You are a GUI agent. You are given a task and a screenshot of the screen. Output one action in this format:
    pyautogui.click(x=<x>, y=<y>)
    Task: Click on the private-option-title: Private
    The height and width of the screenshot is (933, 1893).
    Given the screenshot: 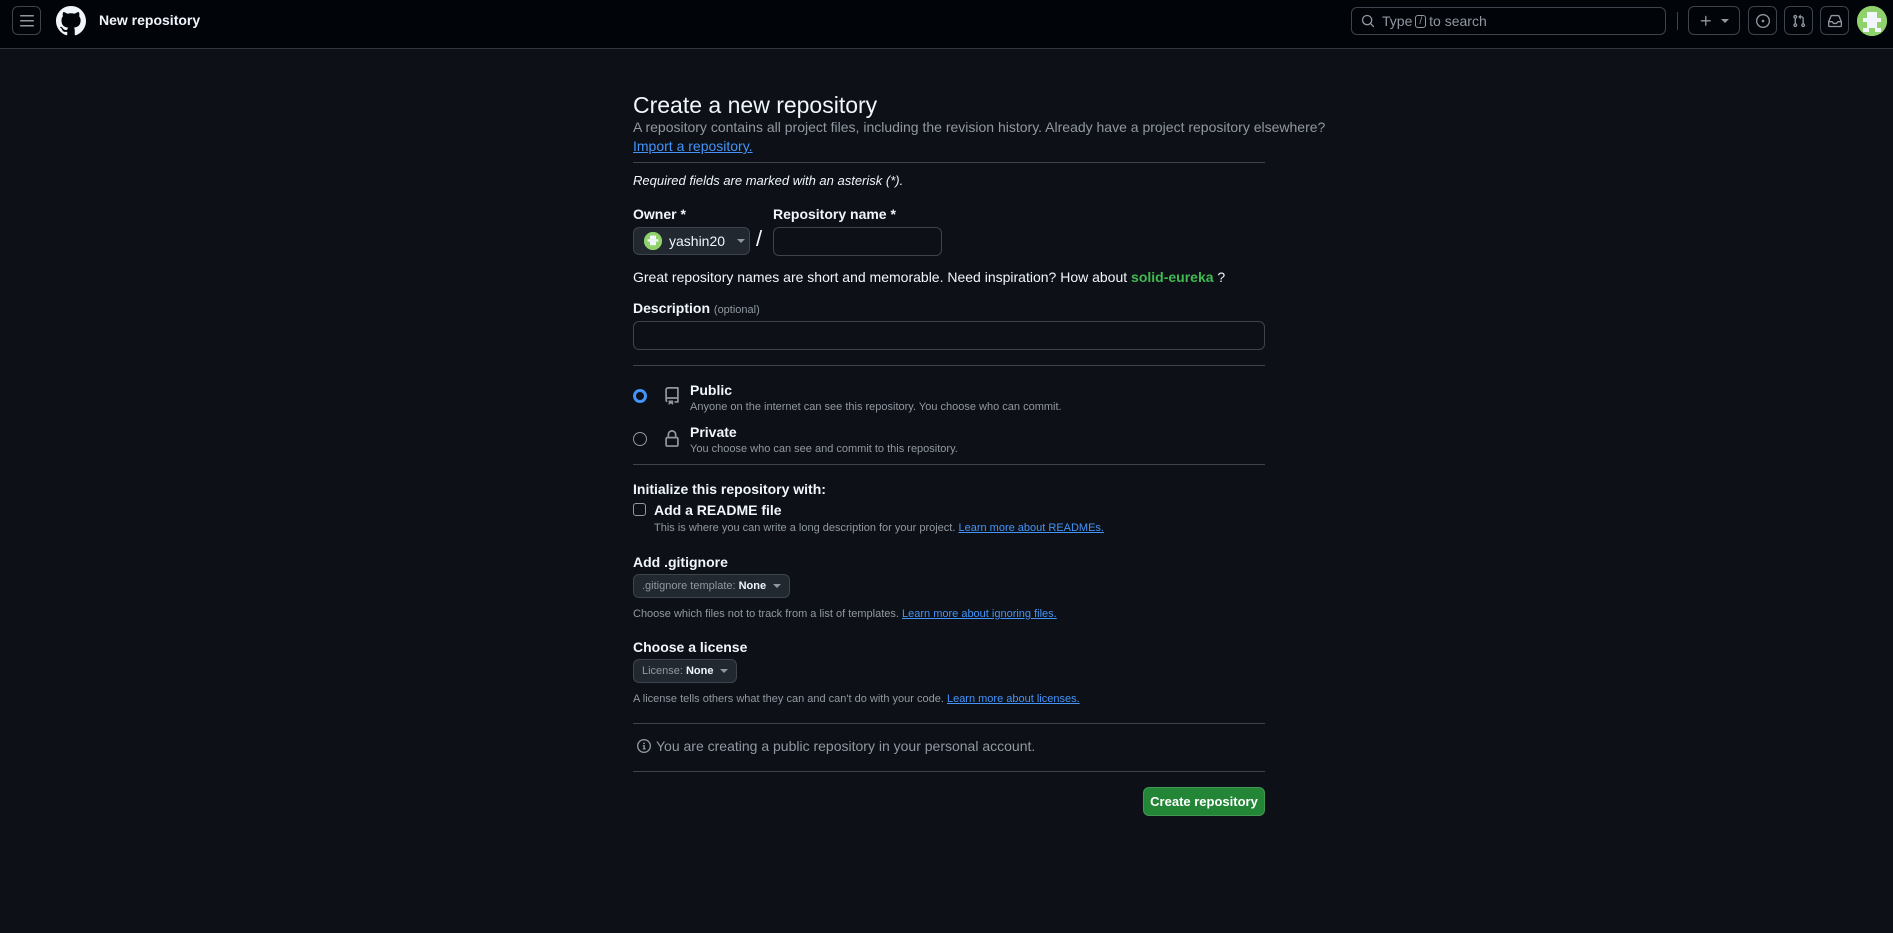 What is the action you would take?
    pyautogui.click(x=713, y=432)
    